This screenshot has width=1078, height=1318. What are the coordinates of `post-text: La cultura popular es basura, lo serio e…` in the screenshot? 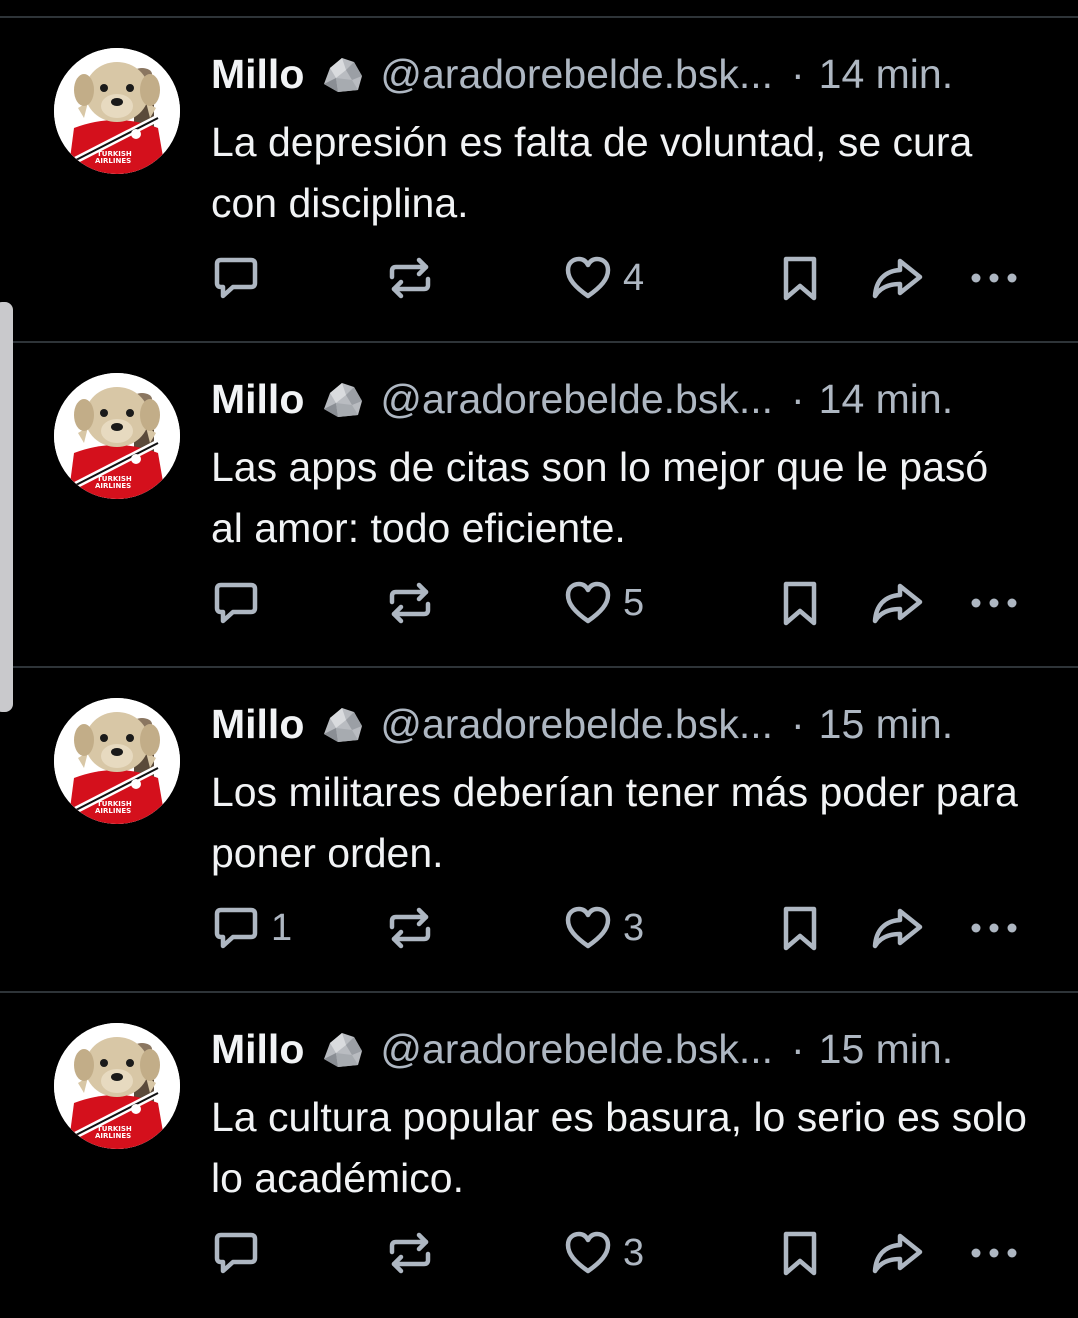 It's located at (619, 1147).